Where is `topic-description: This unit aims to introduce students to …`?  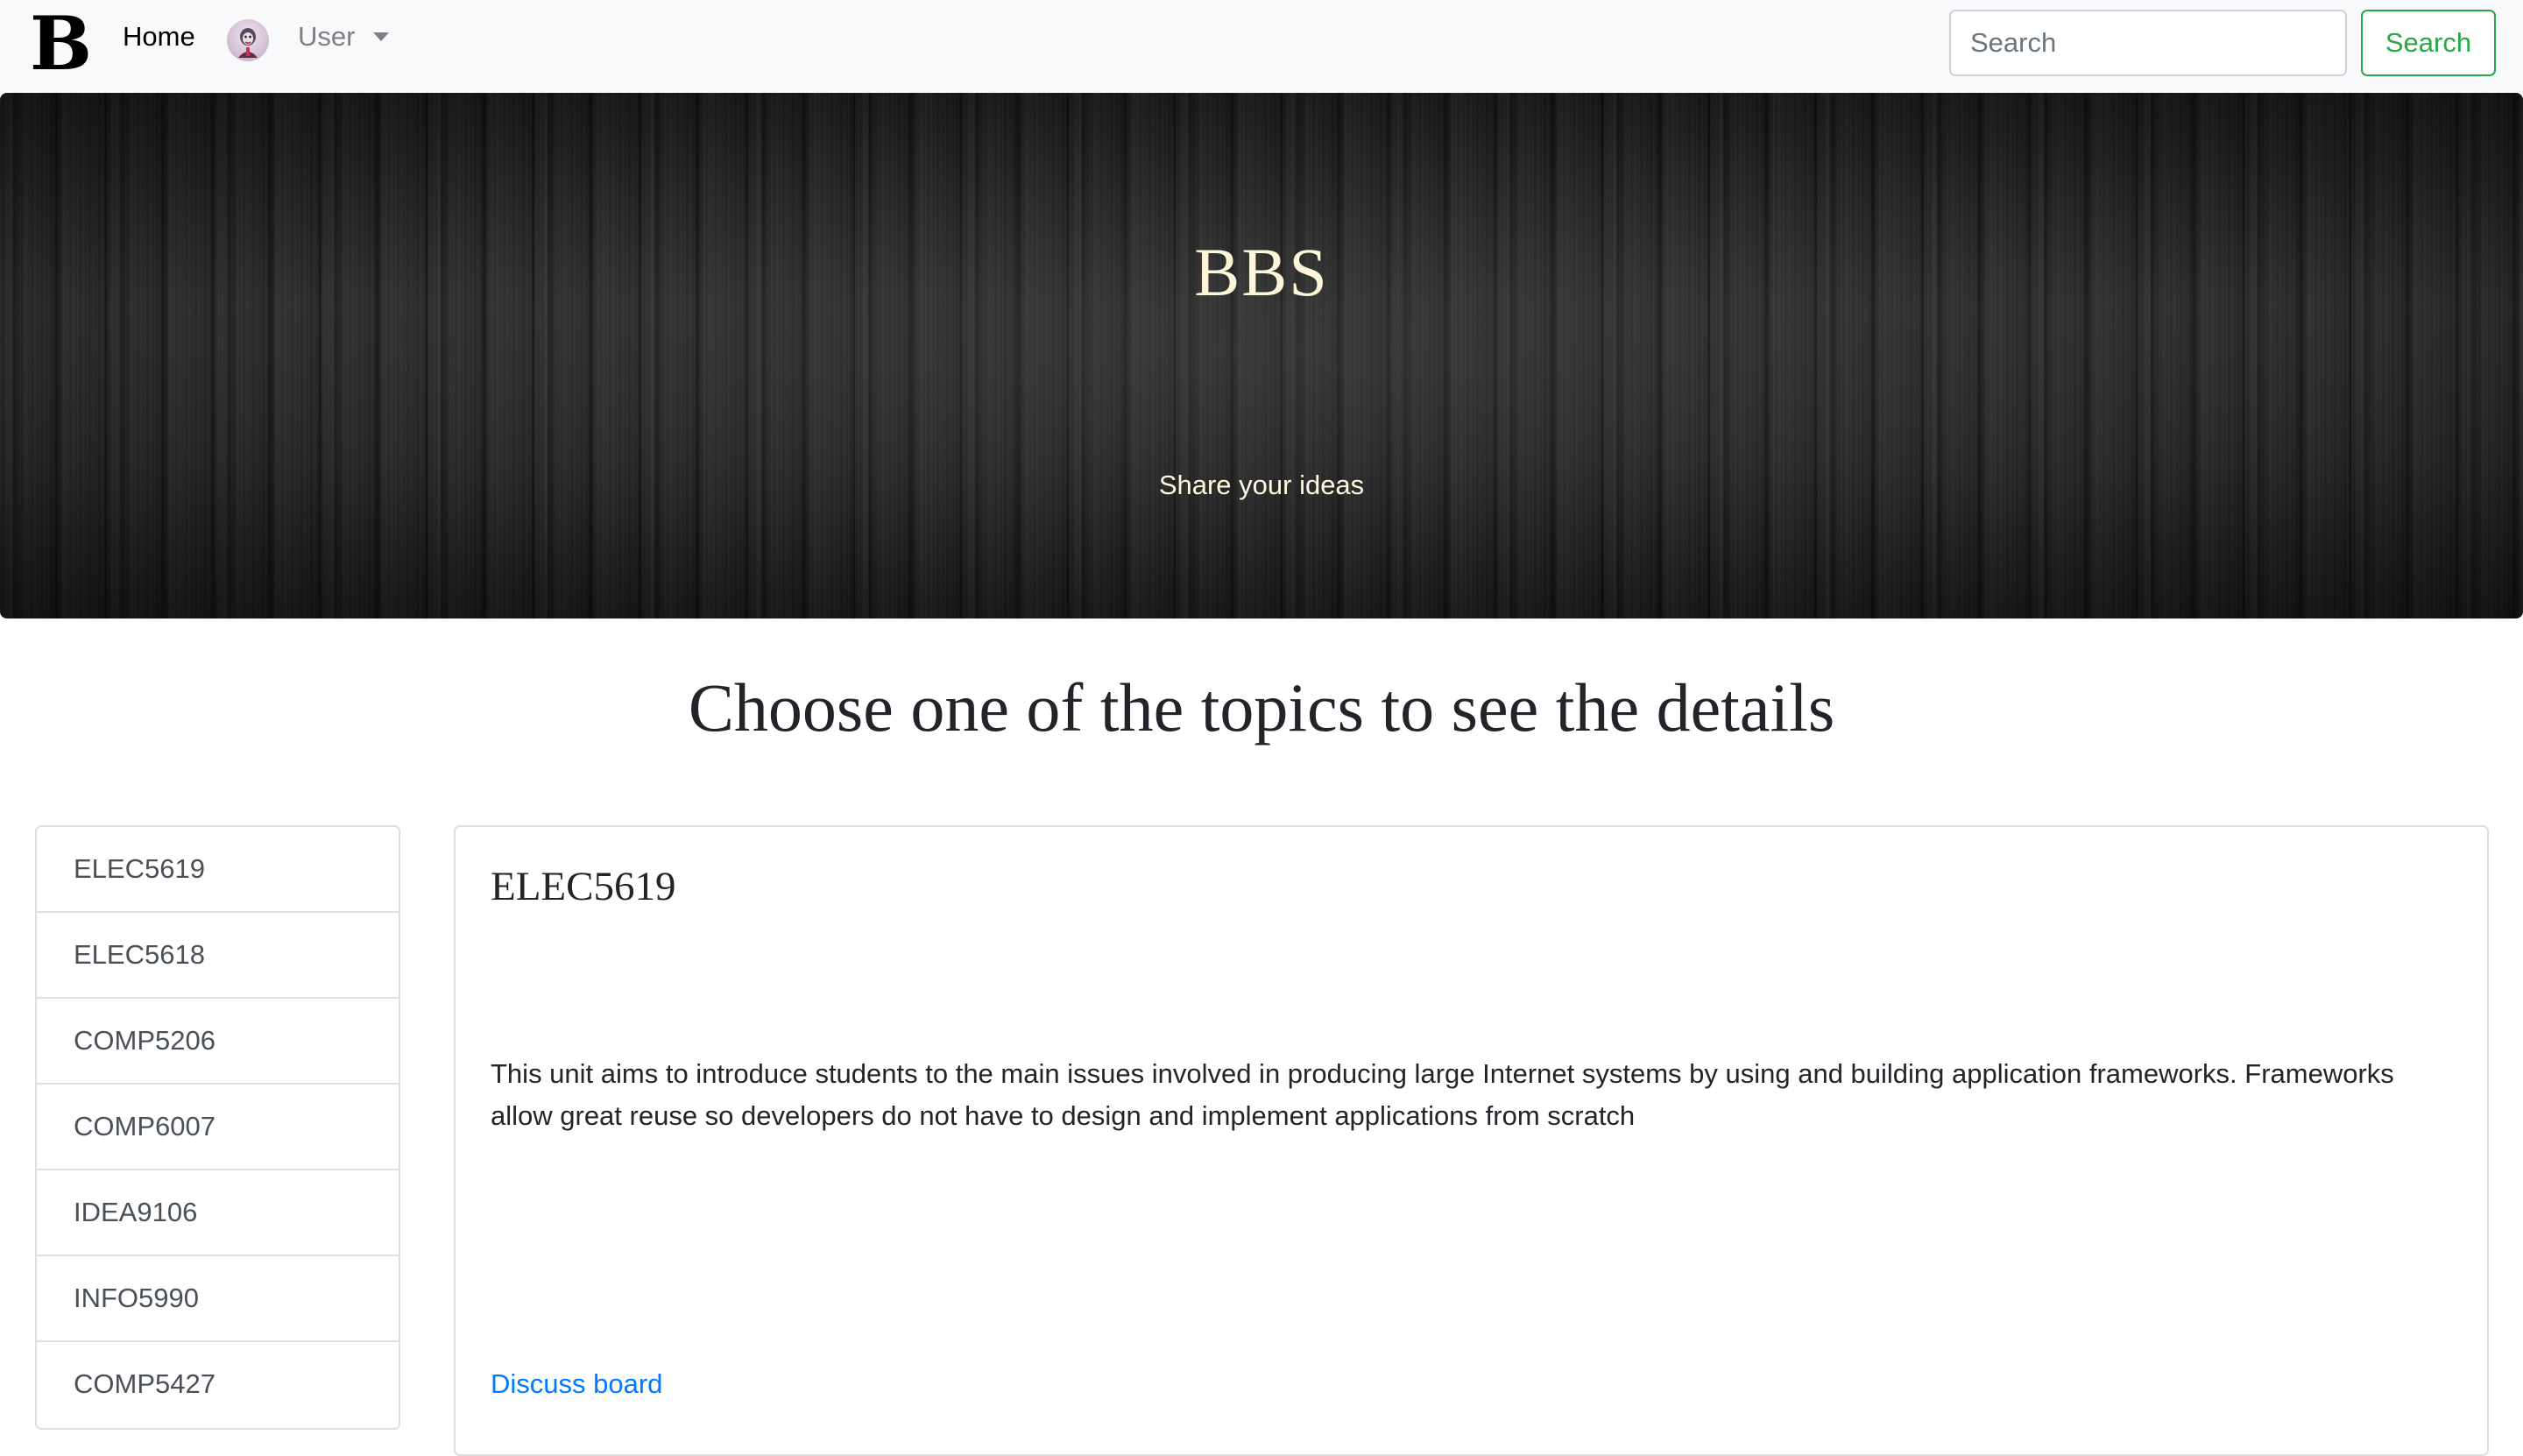 topic-description: This unit aims to introduce students to … is located at coordinates (1443, 1094).